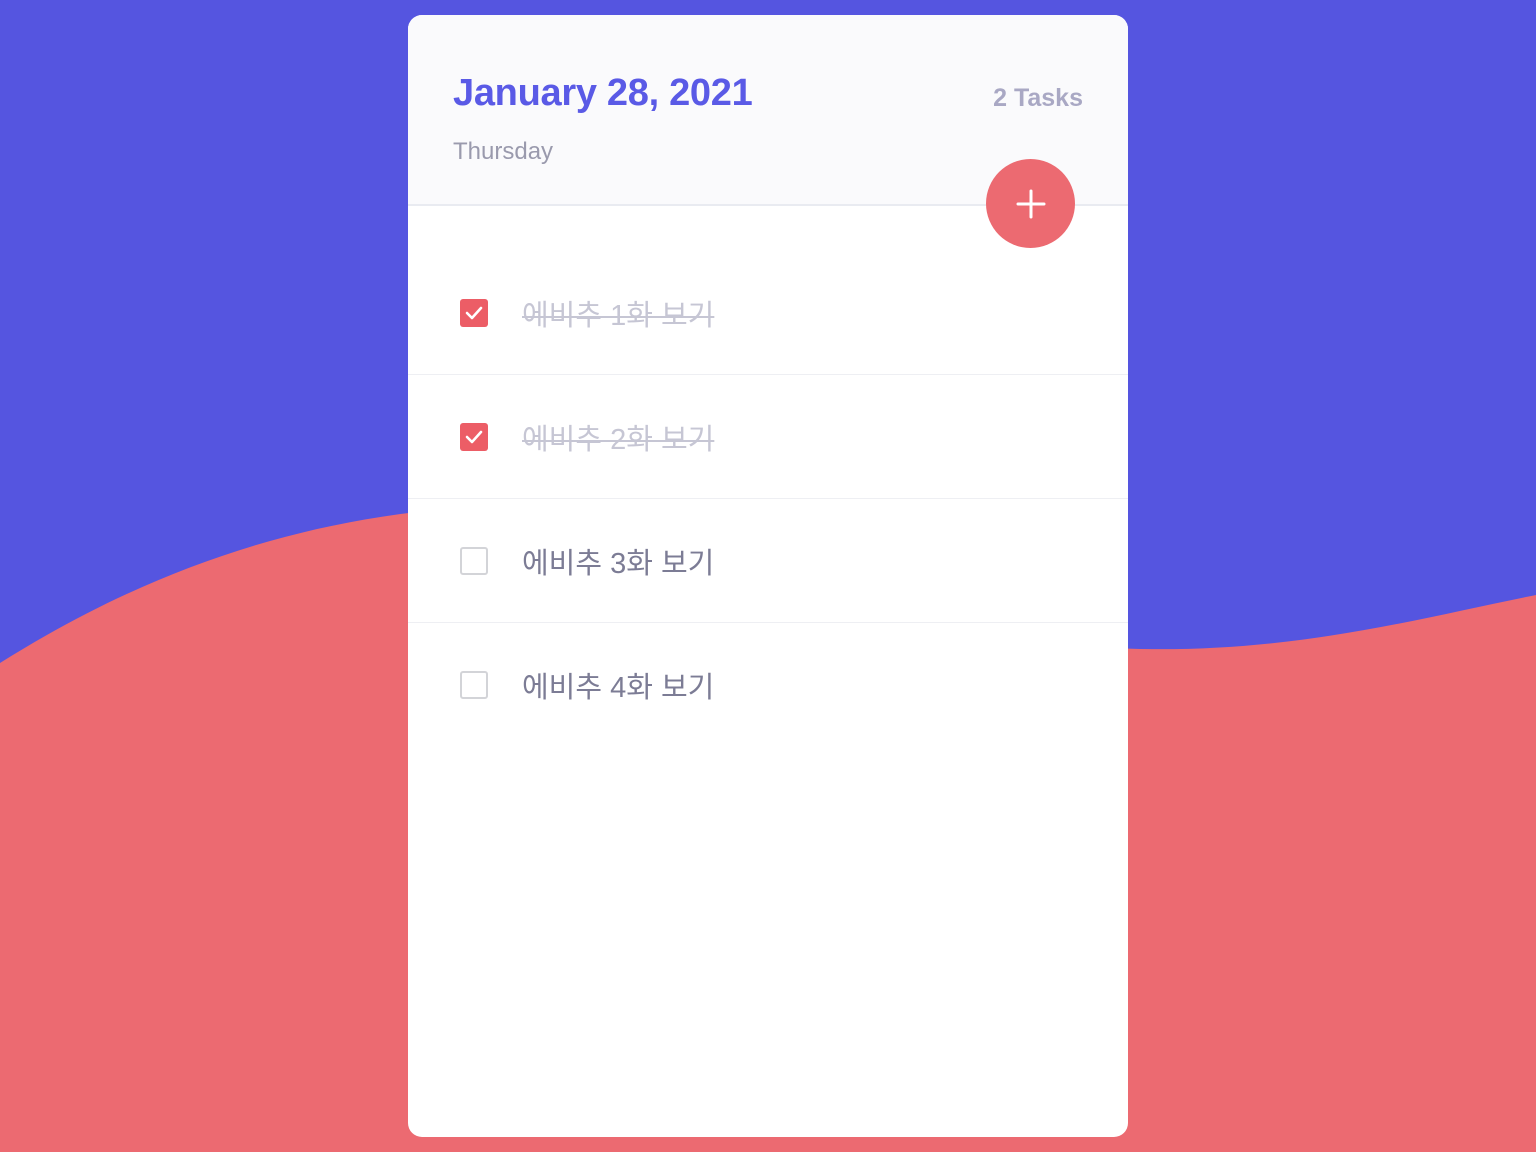 This screenshot has height=1152, width=1536. What do you see at coordinates (768, 437) in the screenshot?
I see `task-item: 에비추 2화 보기` at bounding box center [768, 437].